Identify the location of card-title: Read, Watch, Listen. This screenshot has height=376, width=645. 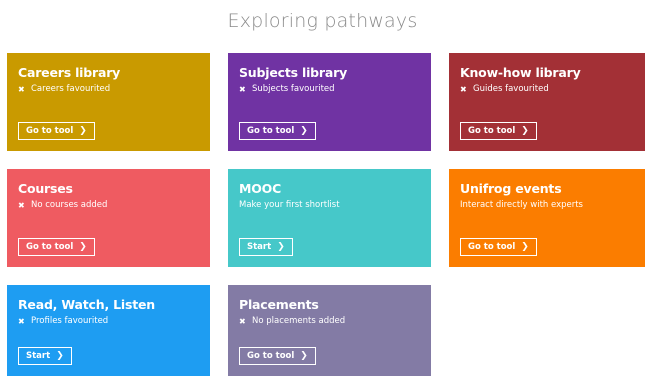
(86, 304).